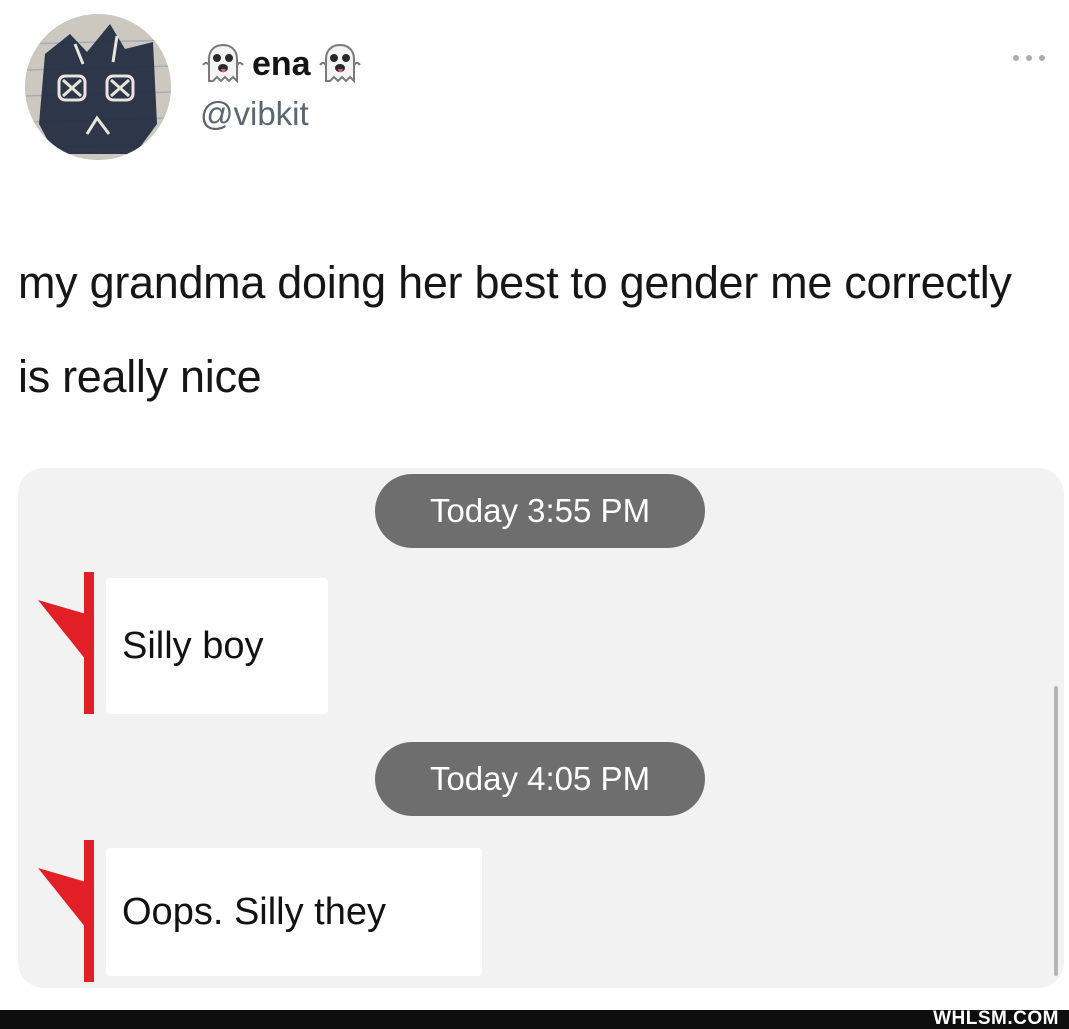 The width and height of the screenshot is (1069, 1029). Describe the element at coordinates (294, 912) in the screenshot. I see `message-bubble: Oops. Silly they` at that location.